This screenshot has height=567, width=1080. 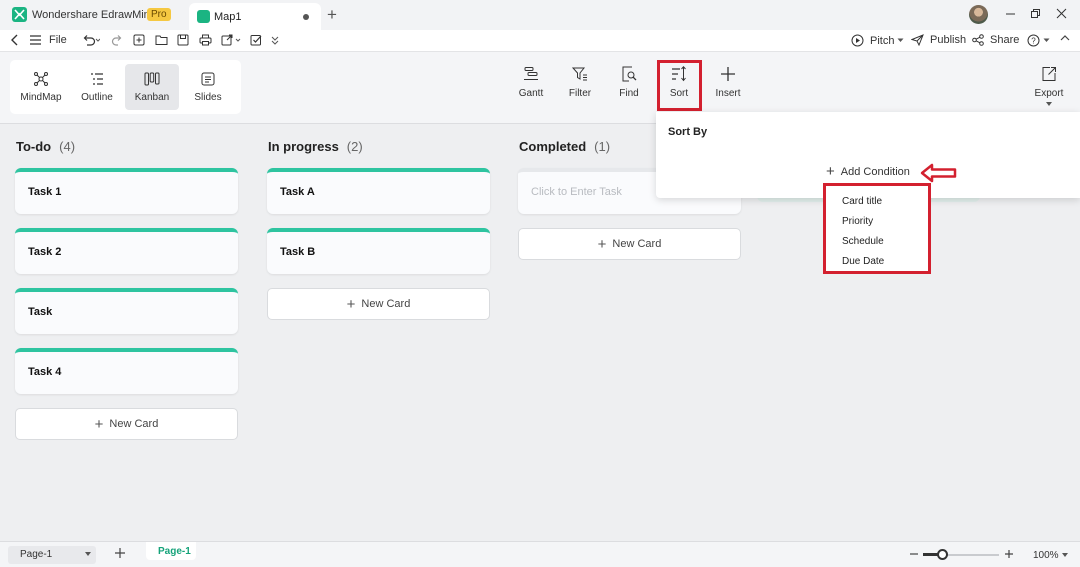 I want to click on app-name: Wondershare EdrawMind, so click(x=94, y=15).